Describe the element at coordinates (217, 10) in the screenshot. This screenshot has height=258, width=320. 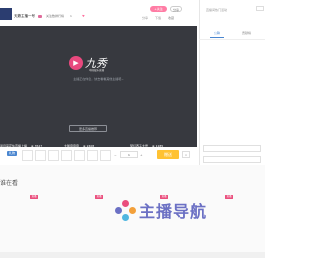
I see `sidebar-title: 直播间热门活动` at that location.